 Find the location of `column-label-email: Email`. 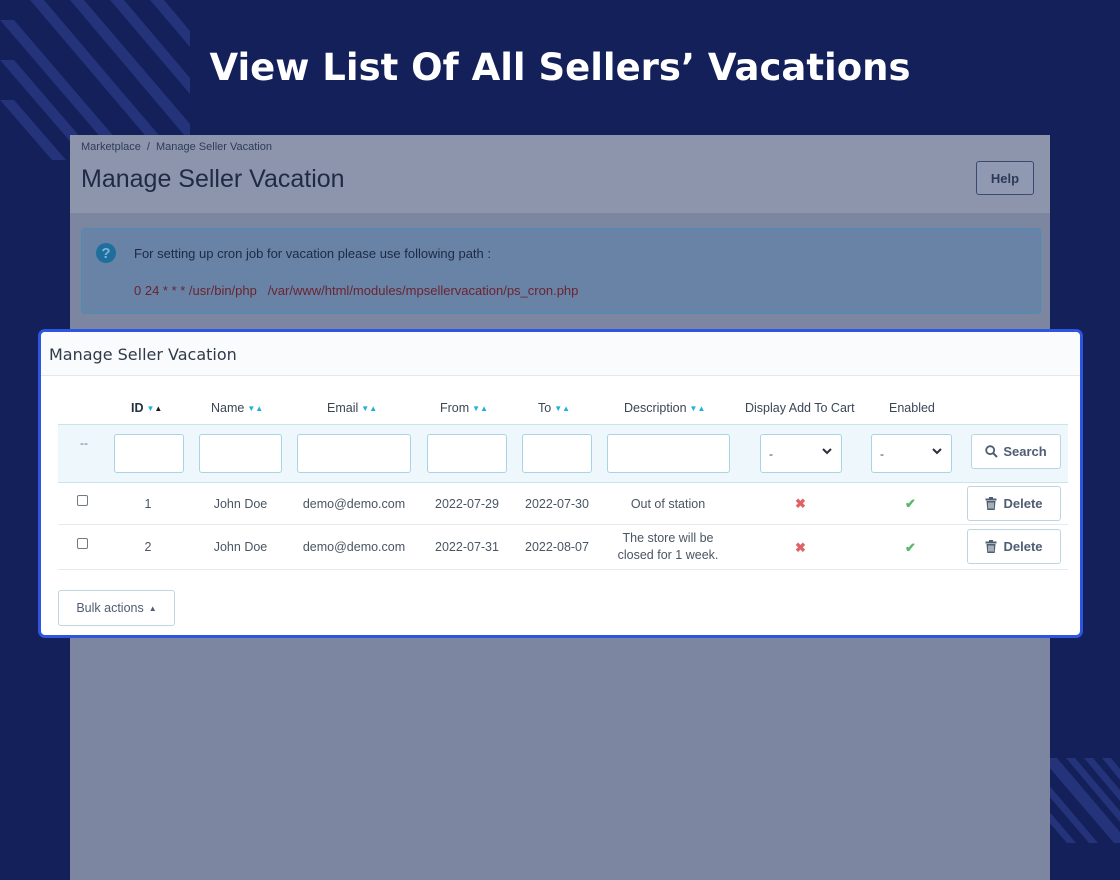

column-label-email: Email is located at coordinates (343, 408).